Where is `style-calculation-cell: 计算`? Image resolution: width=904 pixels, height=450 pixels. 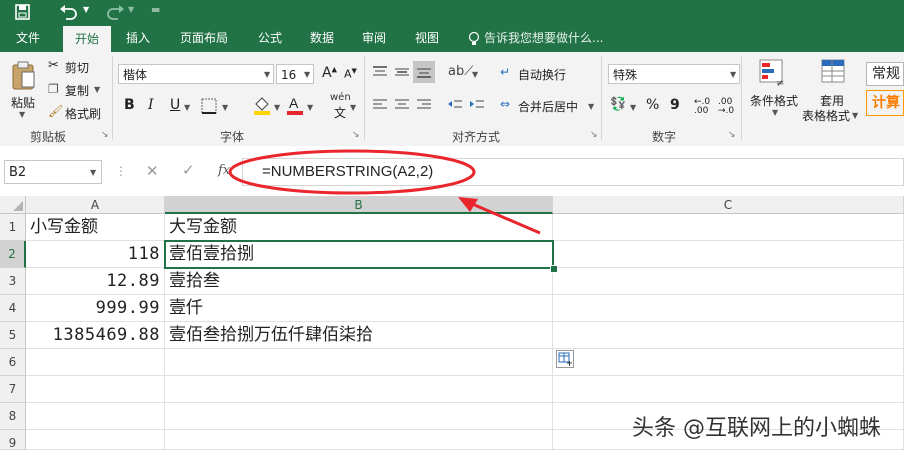 style-calculation-cell: 计算 is located at coordinates (885, 103).